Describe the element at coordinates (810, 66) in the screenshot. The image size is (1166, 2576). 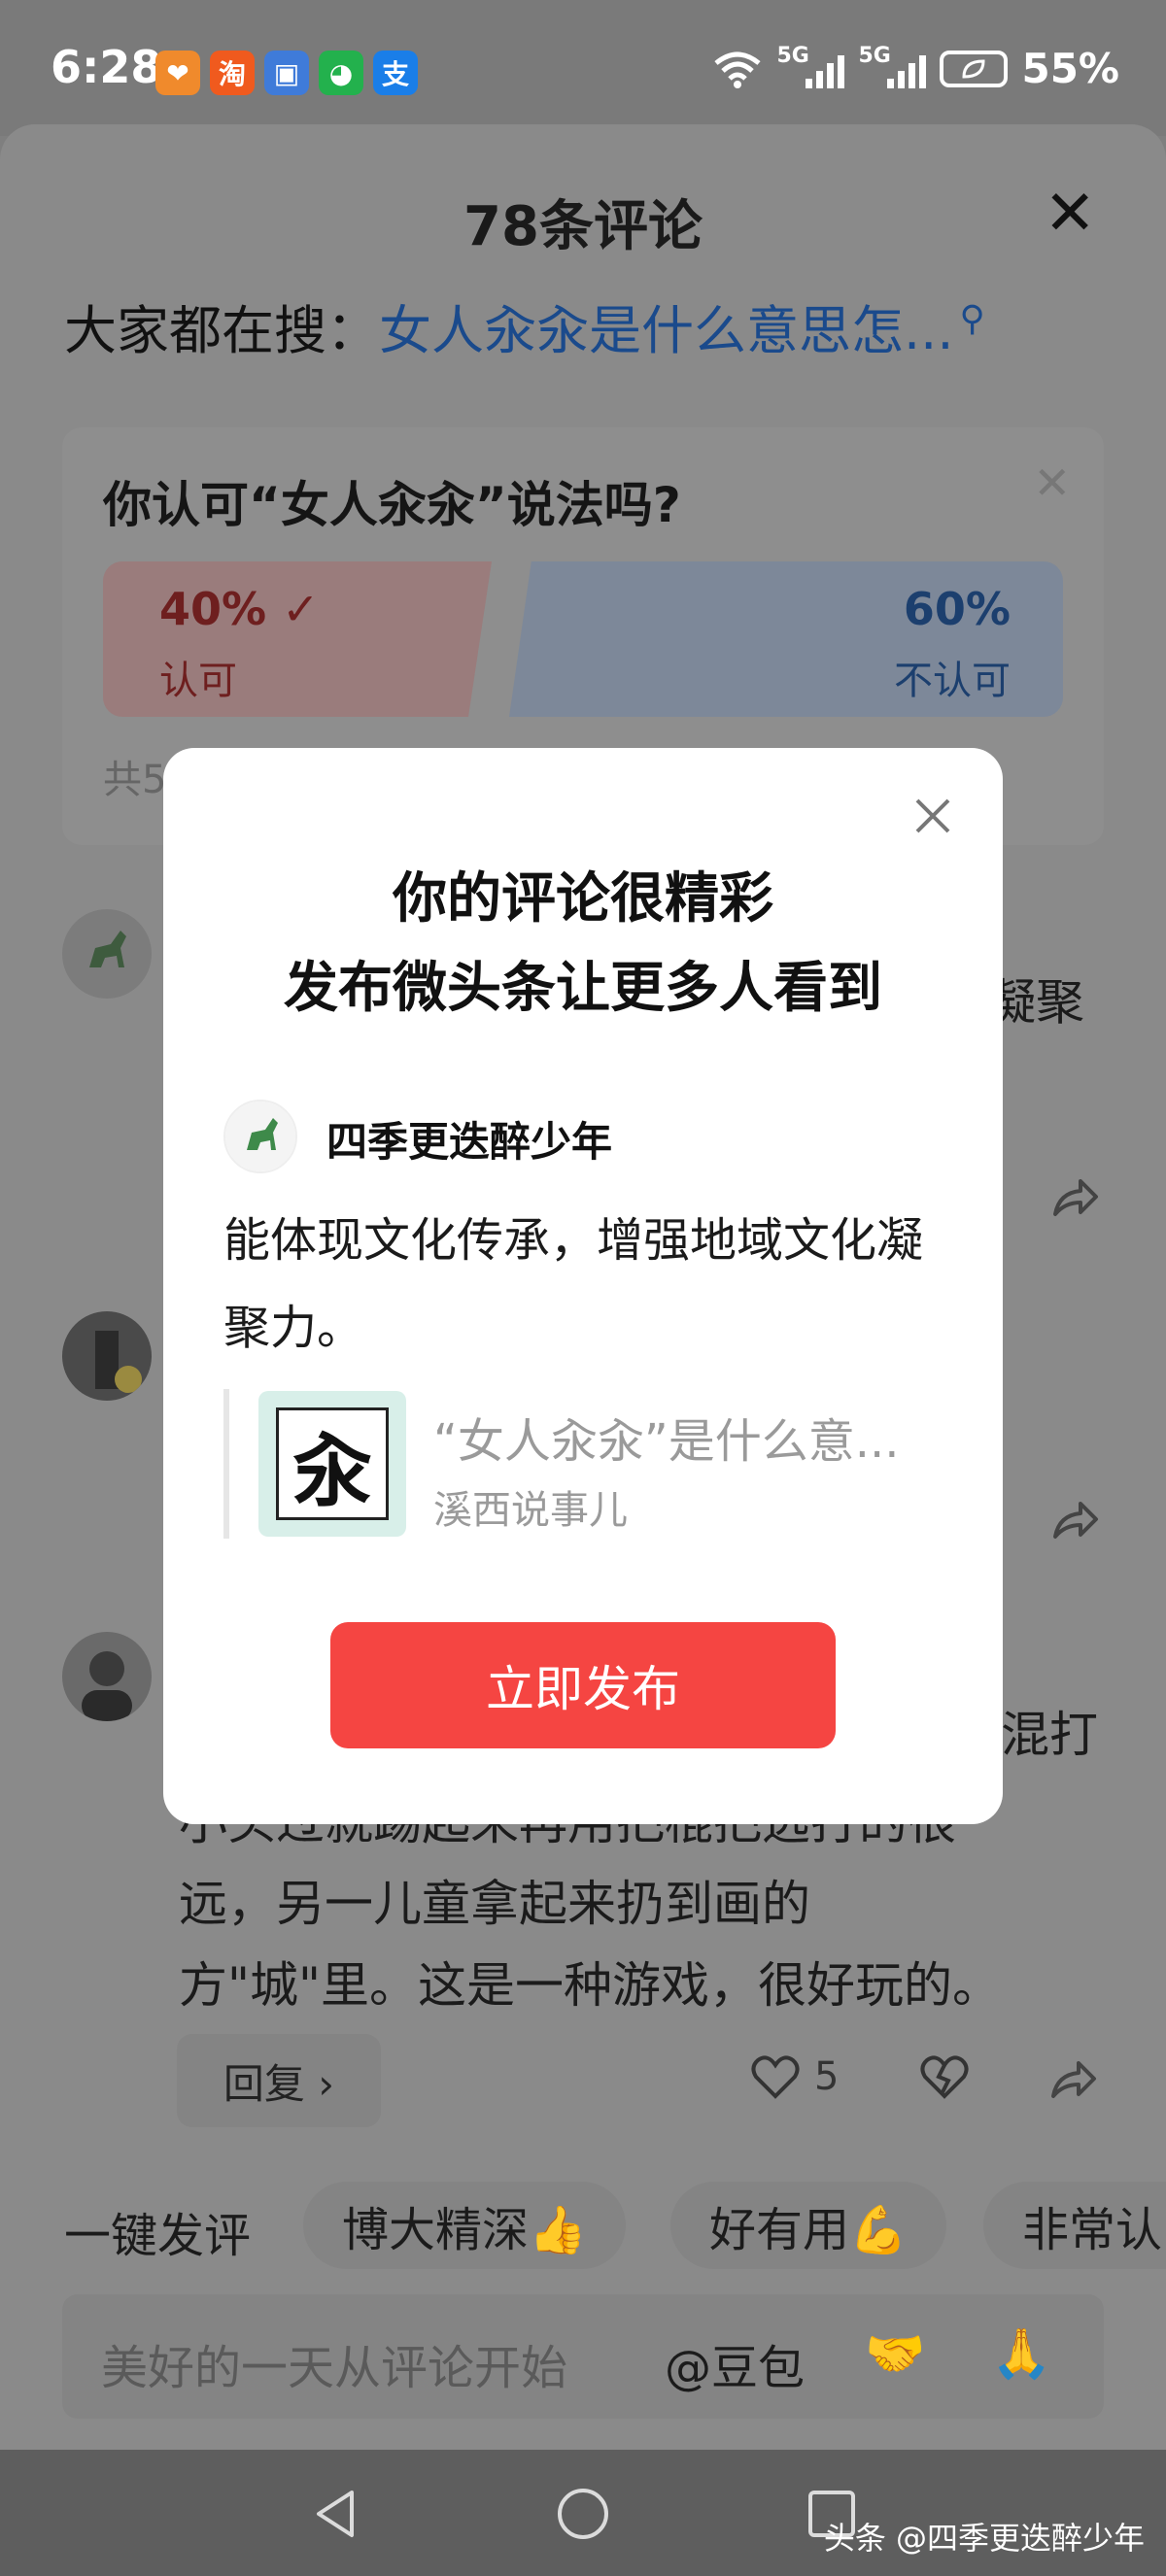
I see `signal-icon-sim1: 5G` at that location.